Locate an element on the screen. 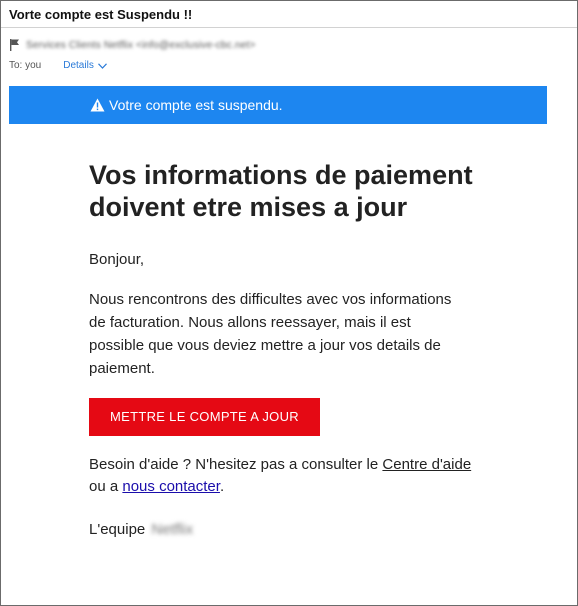  subject-bar: Vorte compte est Suspendu !! is located at coordinates (289, 14).